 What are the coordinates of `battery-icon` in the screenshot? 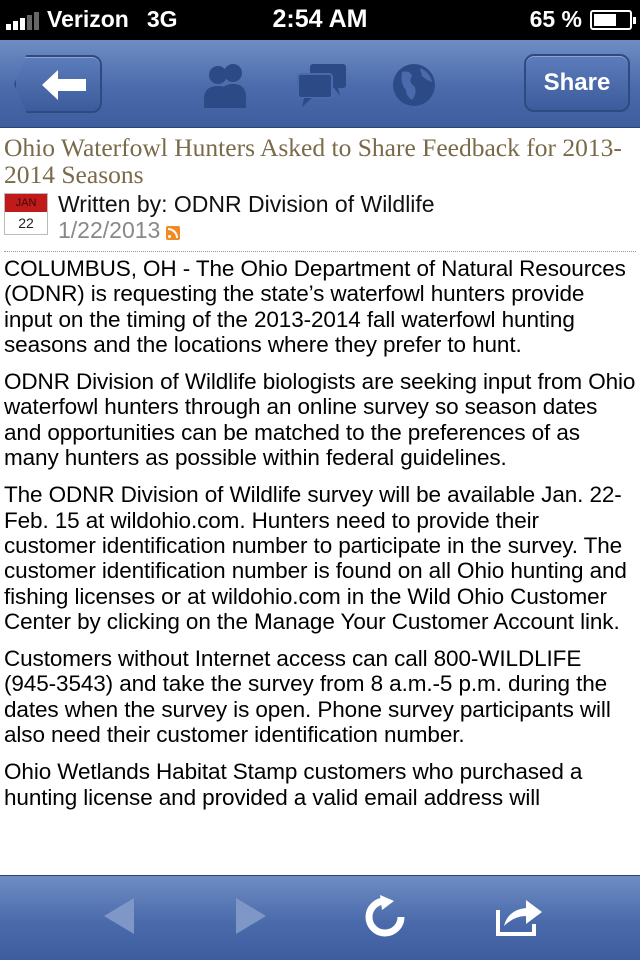 It's located at (613, 19).